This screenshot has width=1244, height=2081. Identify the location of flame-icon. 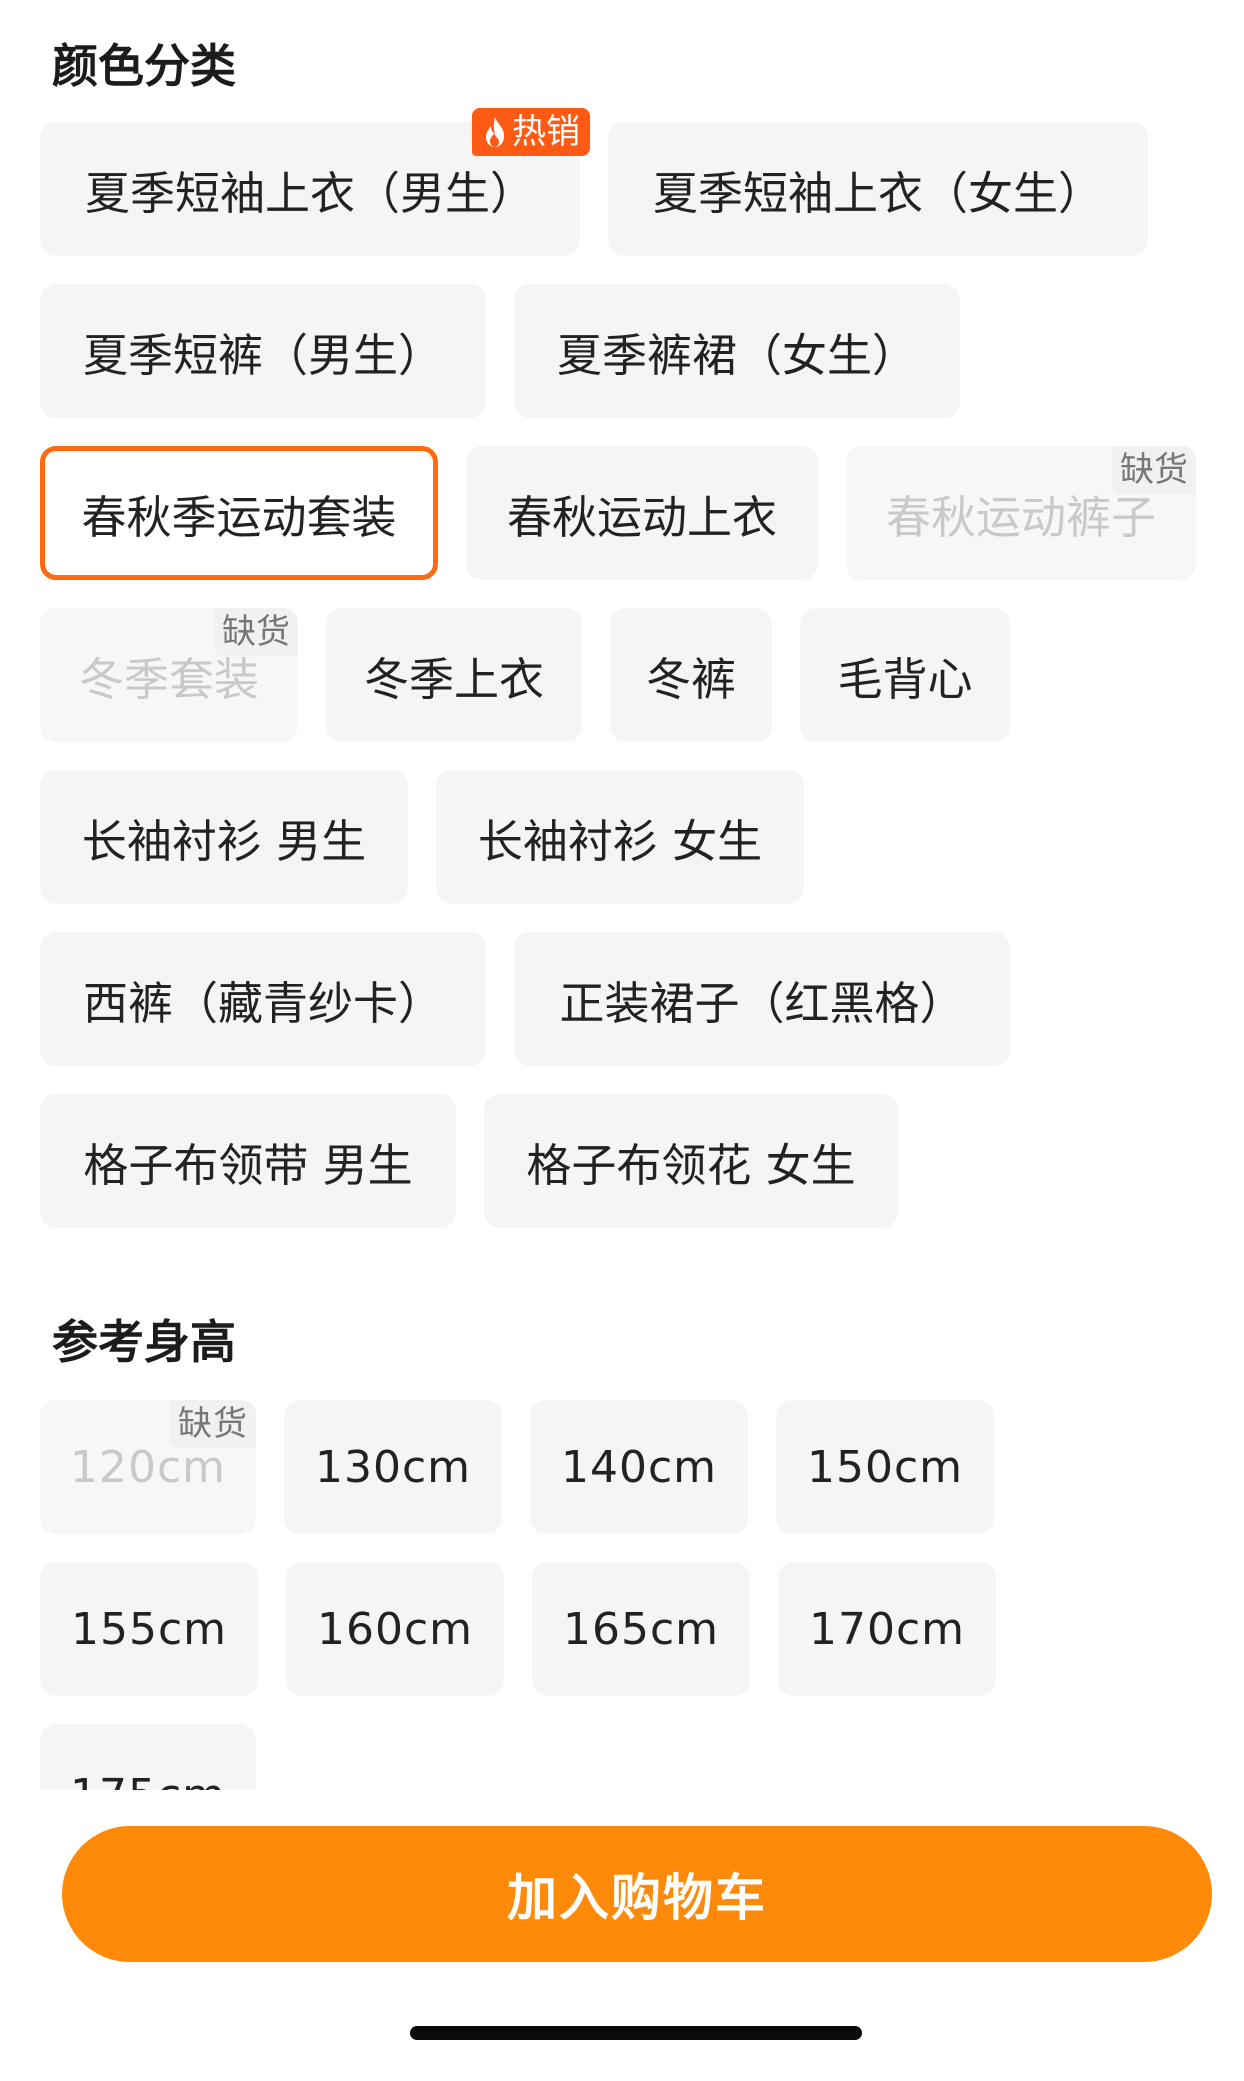
(495, 132).